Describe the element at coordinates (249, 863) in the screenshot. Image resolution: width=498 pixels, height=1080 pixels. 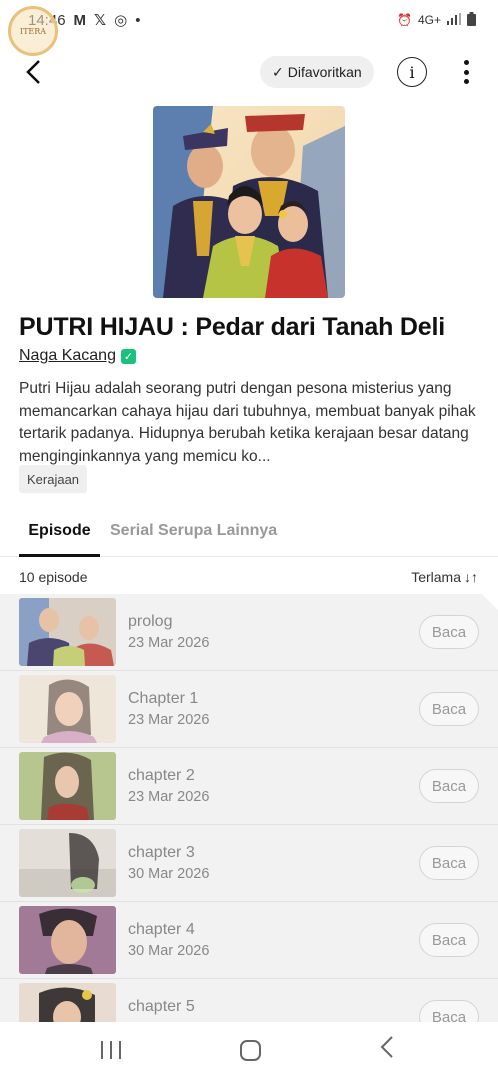
I see `episode-row: chapter 3 30 Mar 2026 Baca` at that location.